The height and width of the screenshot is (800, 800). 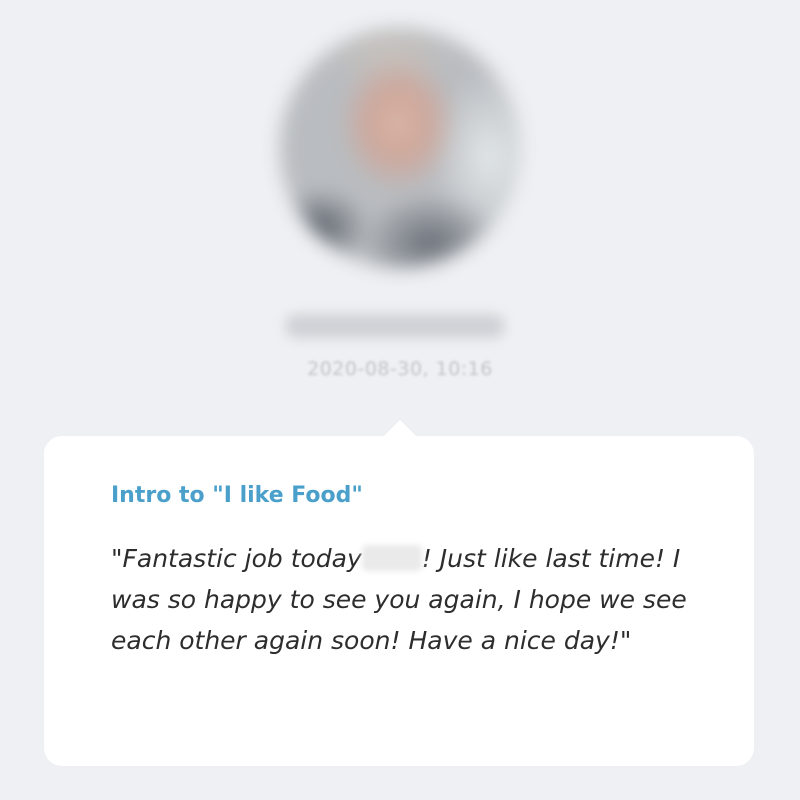 I want to click on card-title: Intro to "I like Food", so click(x=237, y=495).